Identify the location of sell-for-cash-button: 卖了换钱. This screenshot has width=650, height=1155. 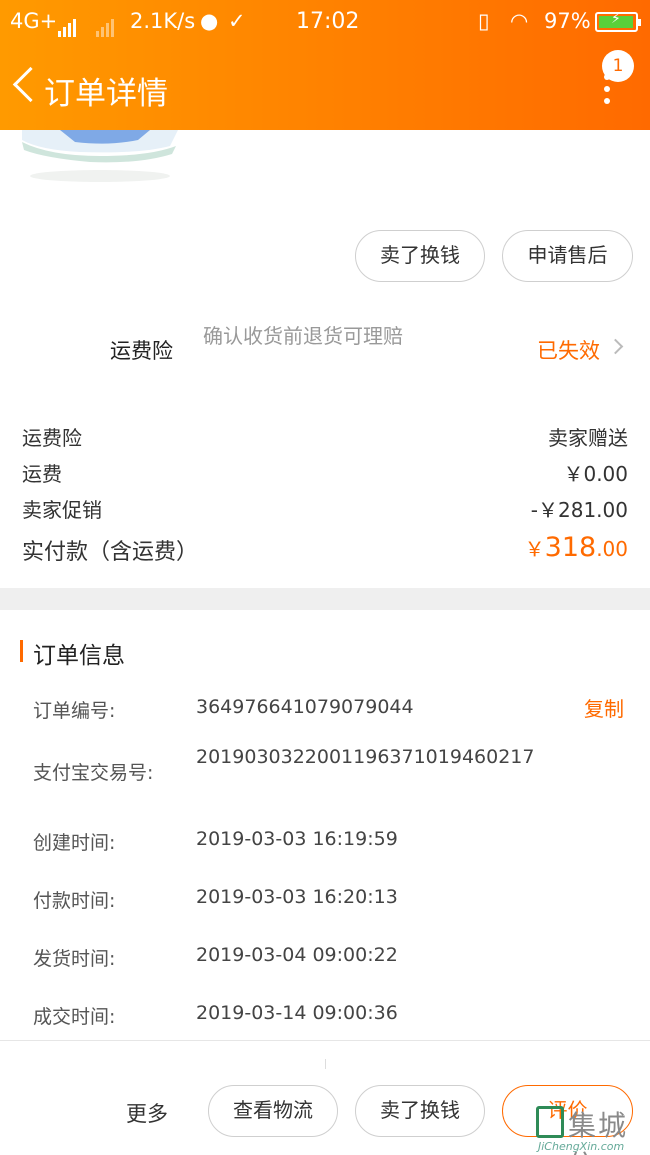
(420, 256).